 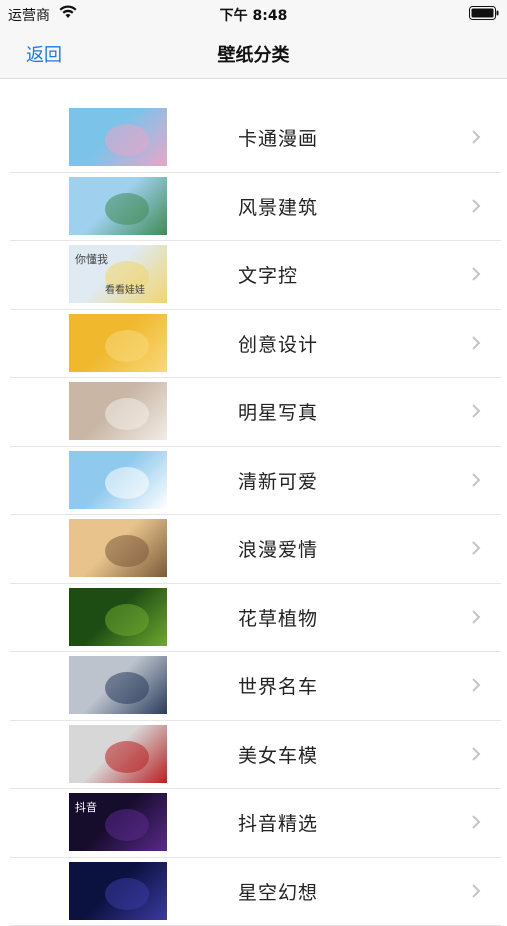 What do you see at coordinates (118, 137) in the screenshot?
I see `anime-girl-thumbnail` at bounding box center [118, 137].